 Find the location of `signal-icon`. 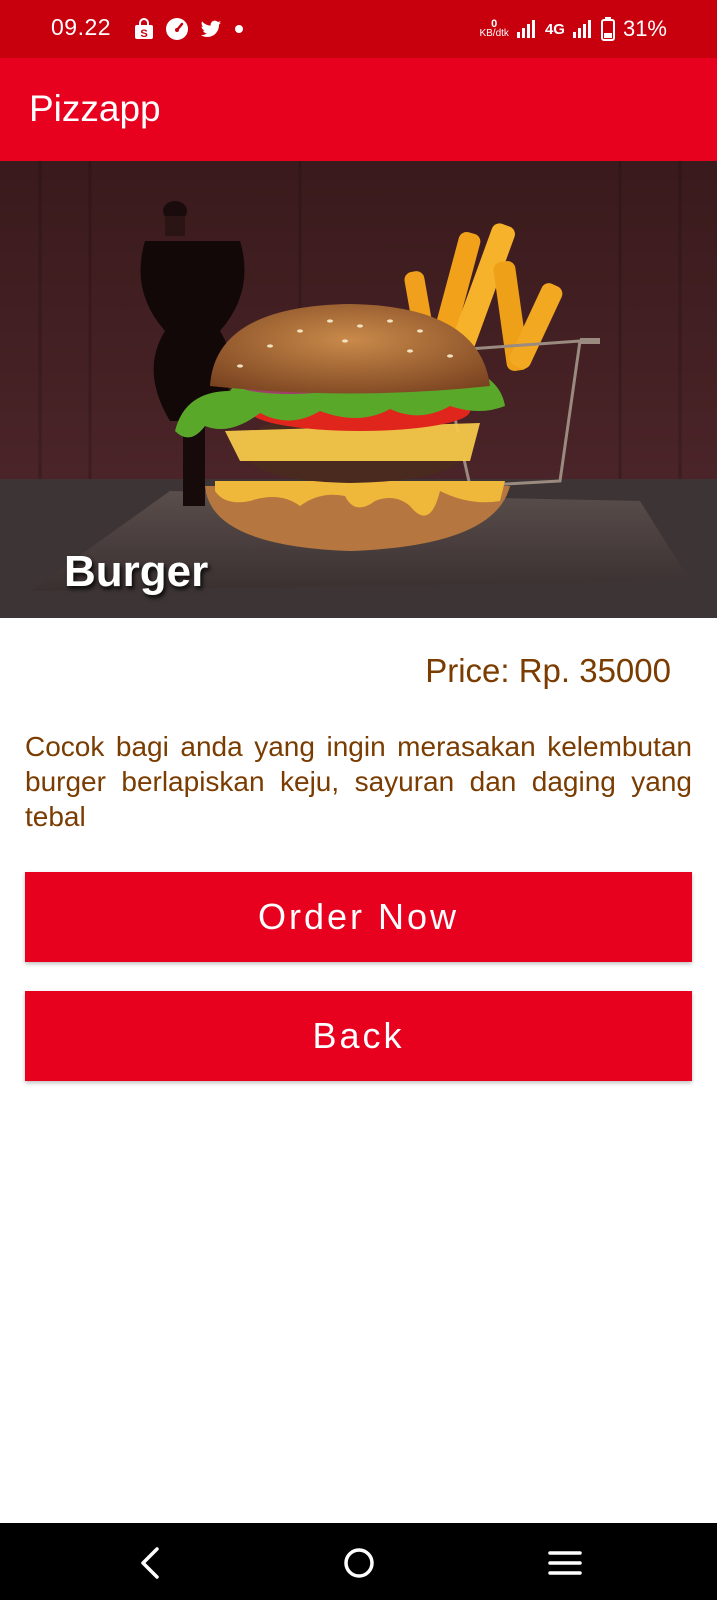

signal-icon is located at coordinates (526, 29).